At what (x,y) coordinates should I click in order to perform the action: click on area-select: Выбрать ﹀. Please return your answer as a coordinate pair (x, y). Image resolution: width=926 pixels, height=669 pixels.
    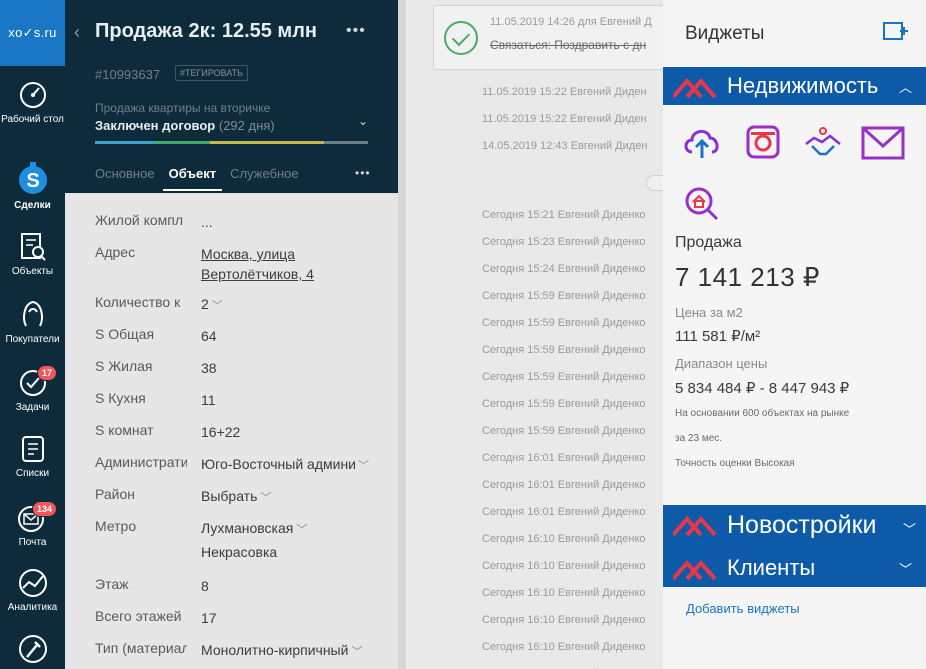
    Looking at the image, I should click on (291, 497).